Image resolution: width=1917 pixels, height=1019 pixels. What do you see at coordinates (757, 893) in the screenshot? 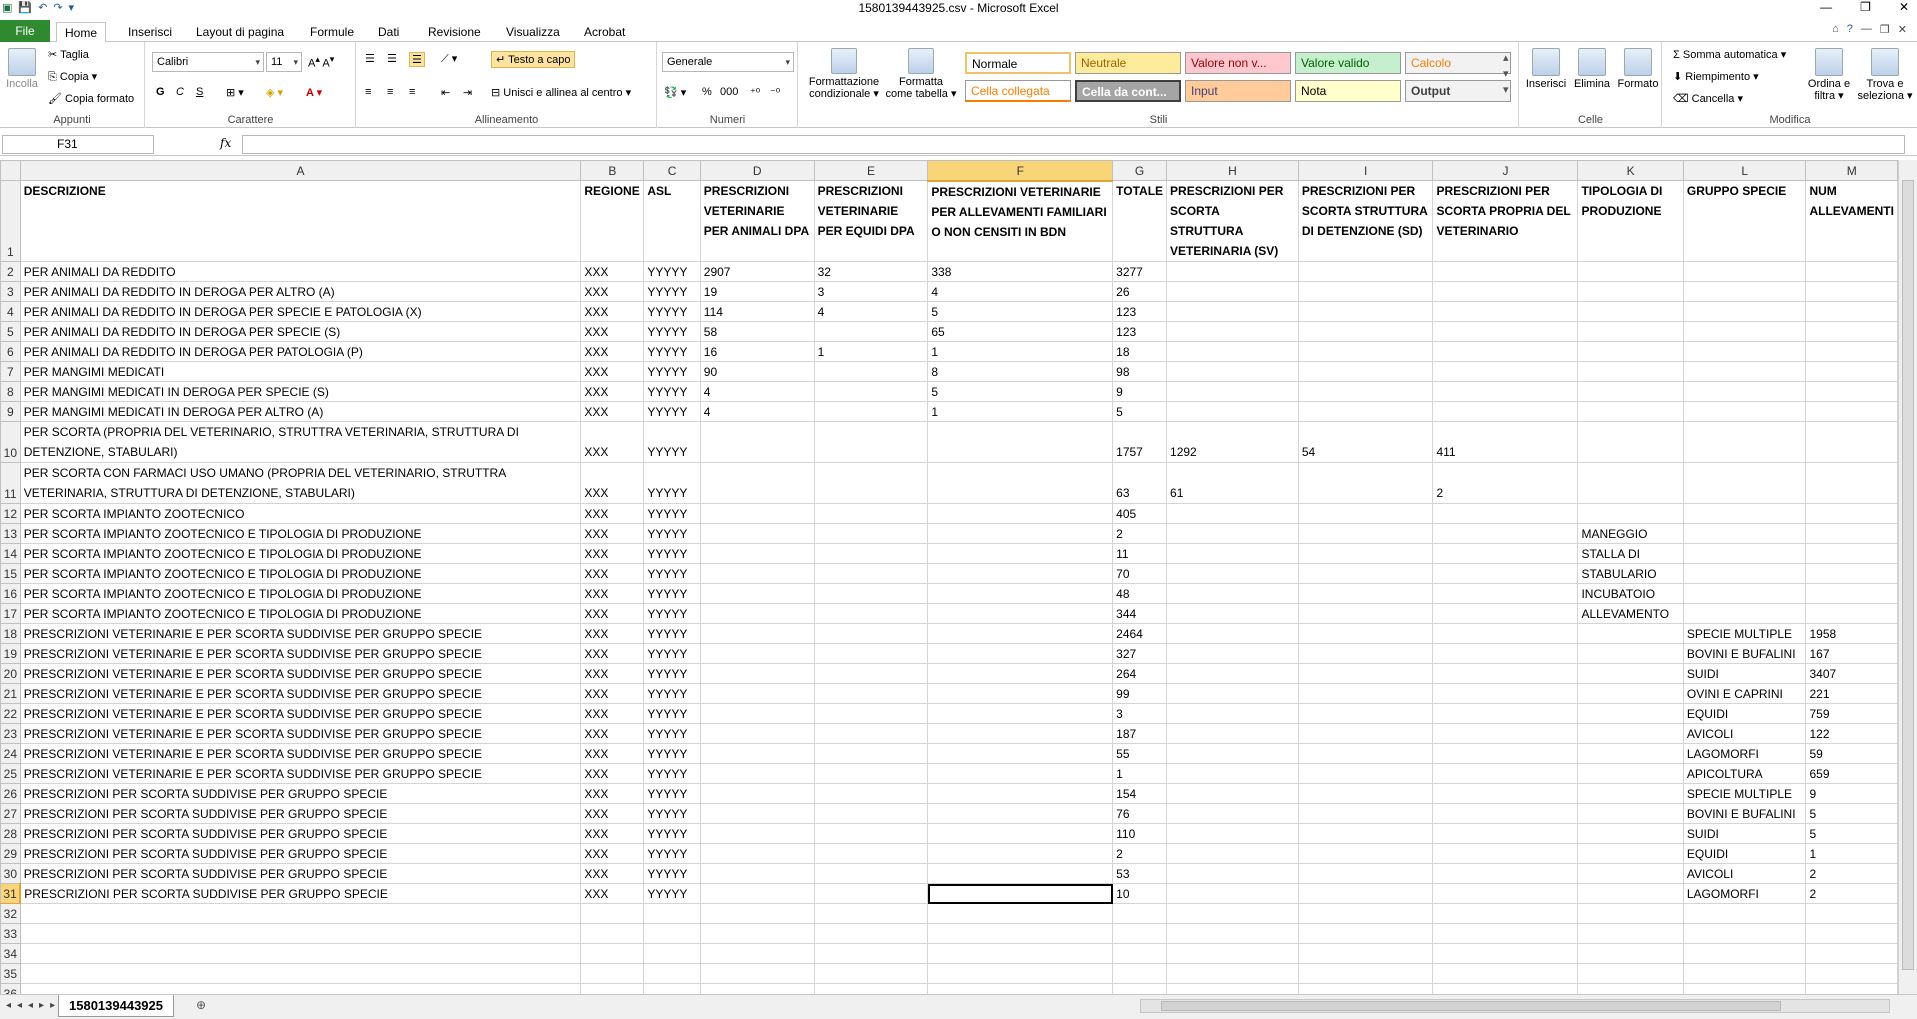
I see `cell-d31` at bounding box center [757, 893].